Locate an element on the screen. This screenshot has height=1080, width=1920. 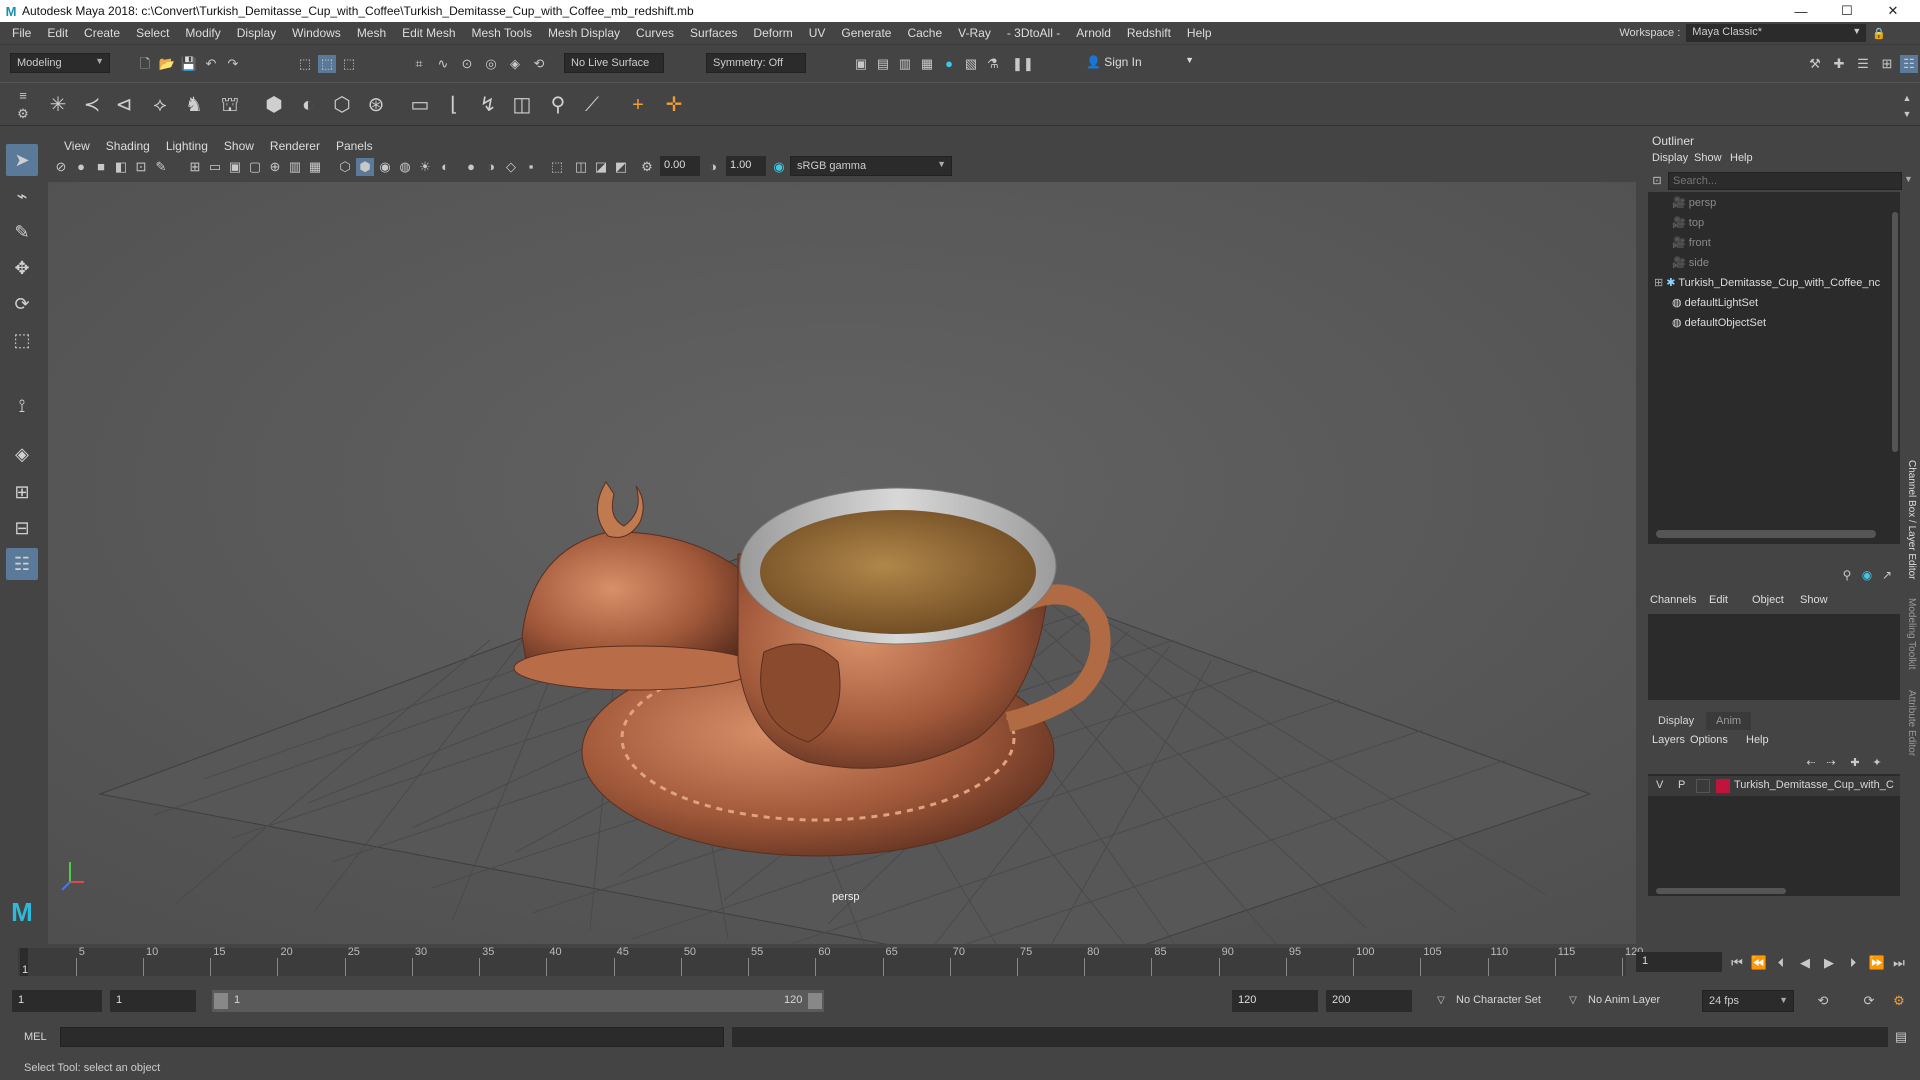
textured-icon: ◍ is located at coordinates (405, 167).